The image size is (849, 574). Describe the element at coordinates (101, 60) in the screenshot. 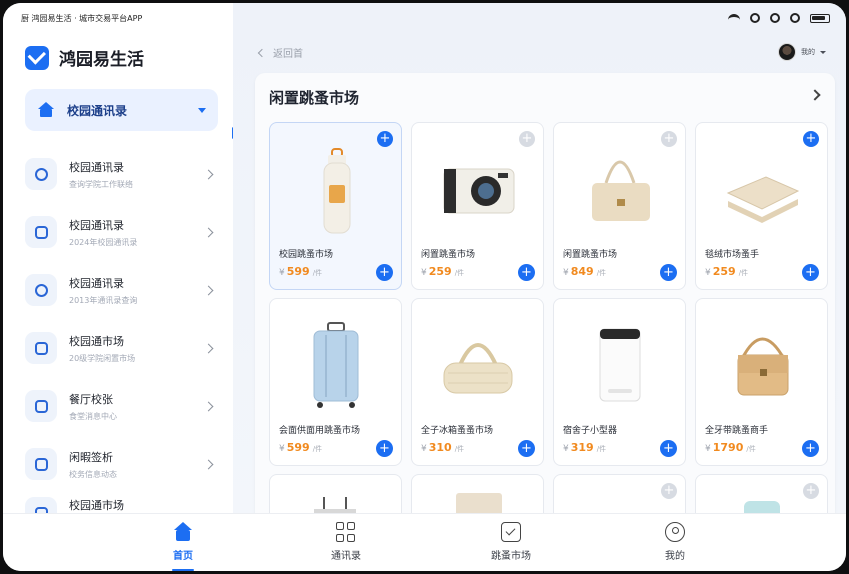

I see `app-name: 鸿园易生活` at that location.